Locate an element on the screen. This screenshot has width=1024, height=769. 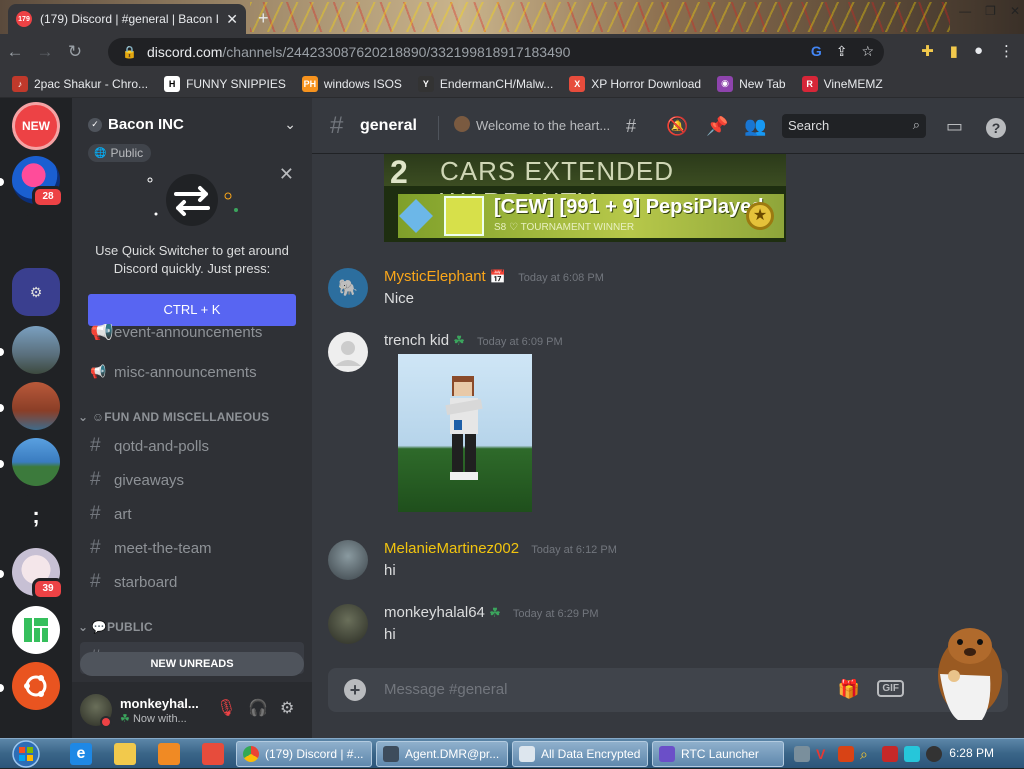
tray-record-icon is located at coordinates (934, 754).